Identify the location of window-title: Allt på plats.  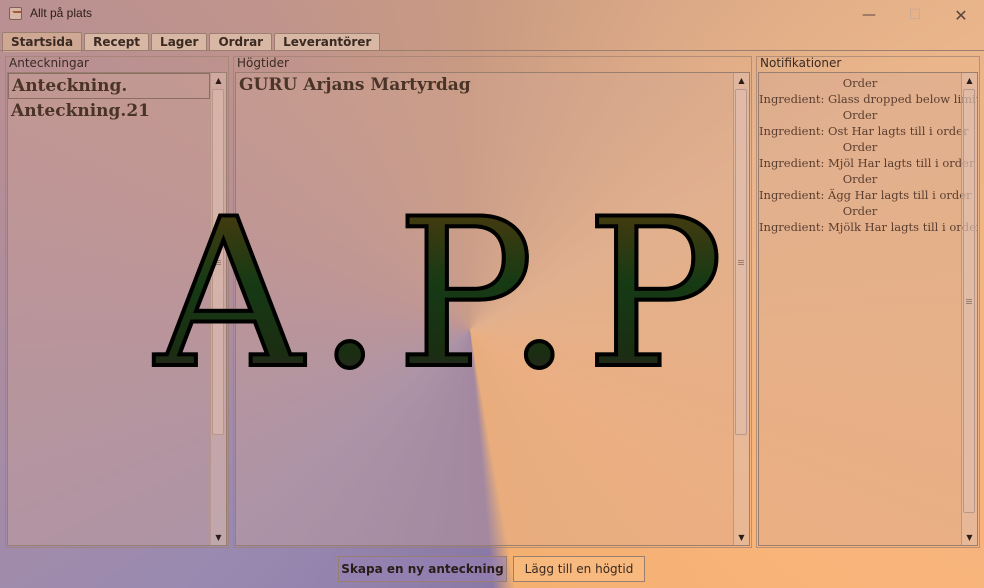
(61, 13).